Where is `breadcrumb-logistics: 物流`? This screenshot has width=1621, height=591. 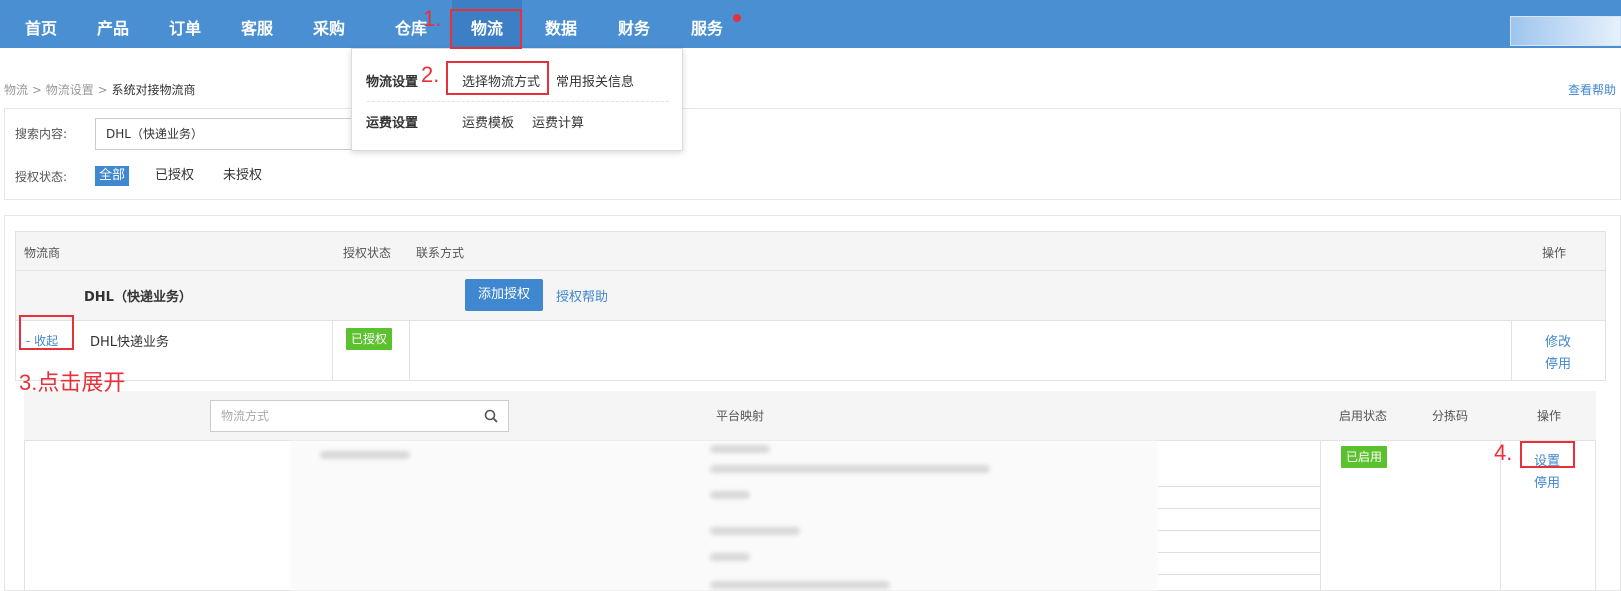 breadcrumb-logistics: 物流 is located at coordinates (16, 90).